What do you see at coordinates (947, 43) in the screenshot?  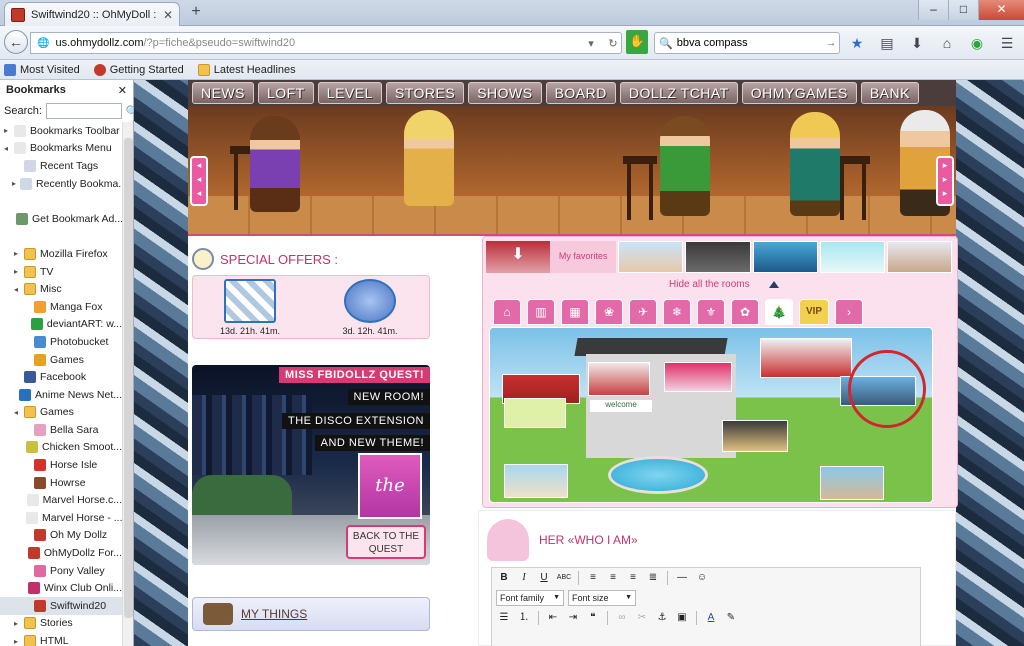 I see `home-icon: ⌂` at bounding box center [947, 43].